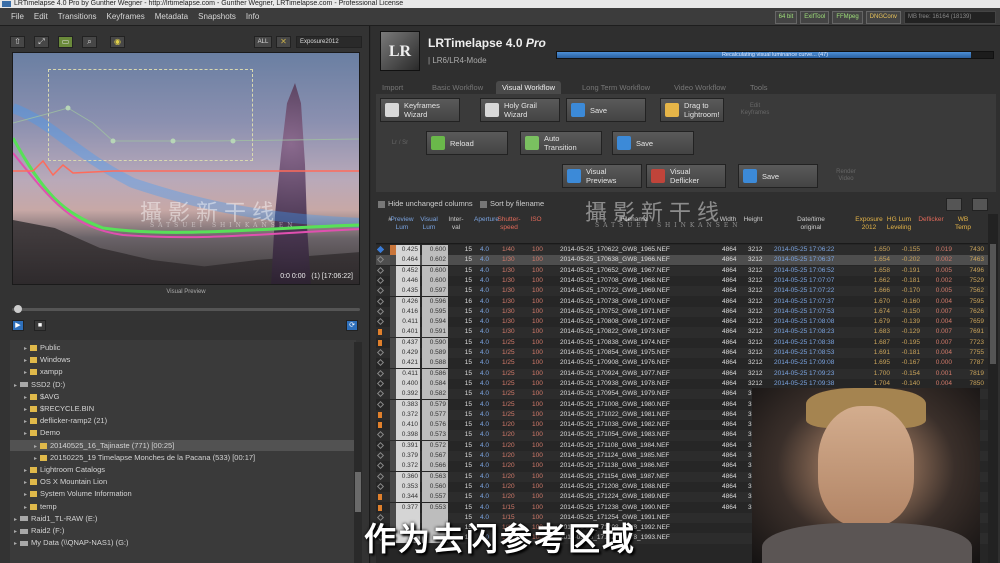  I want to click on tree-item: ▸ OS X Mountain Lion, so click(183, 481).